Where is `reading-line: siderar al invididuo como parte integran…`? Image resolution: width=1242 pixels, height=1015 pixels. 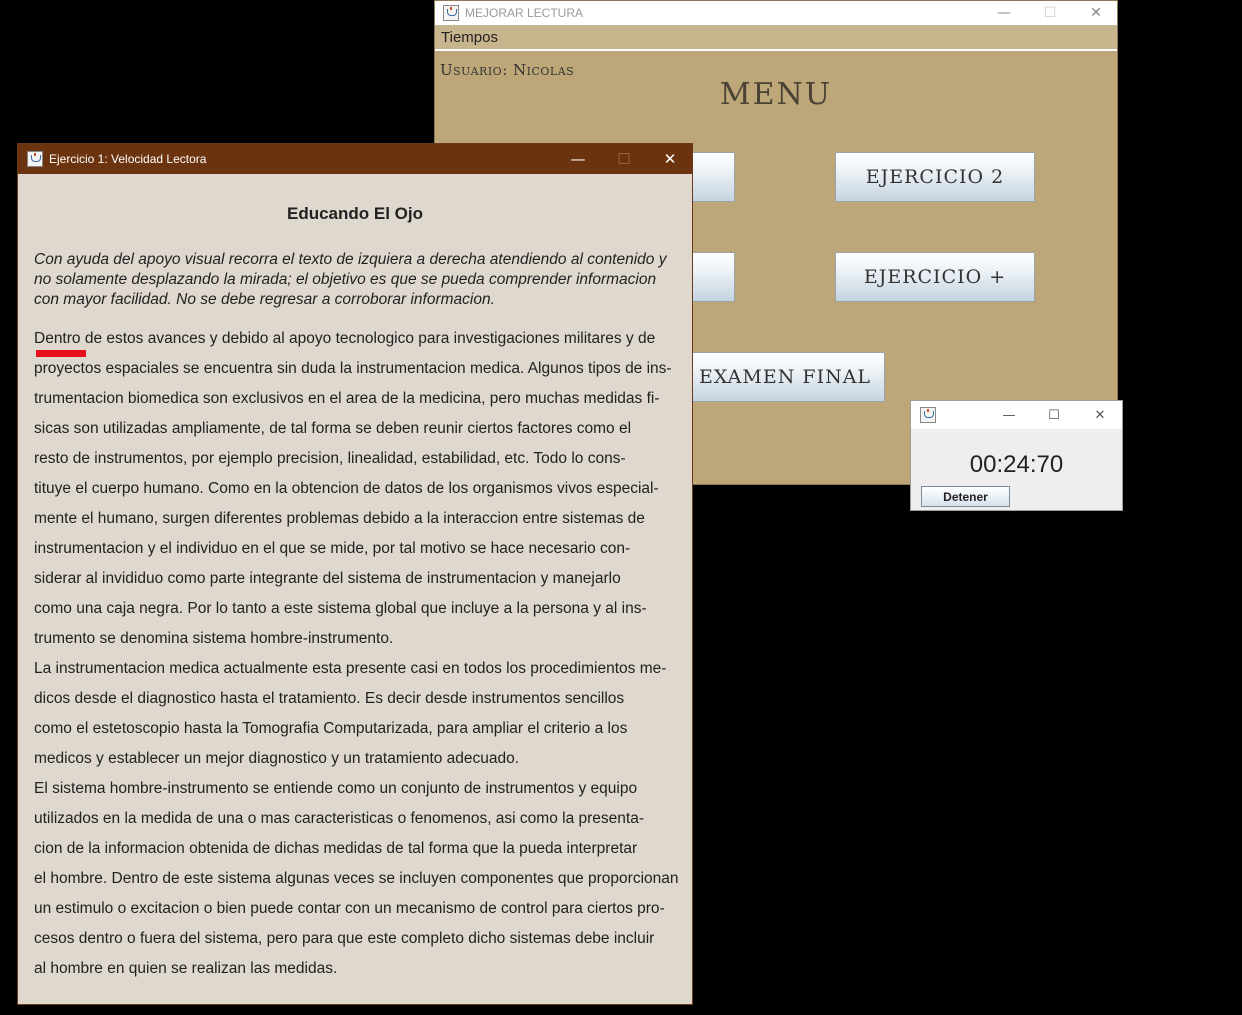
reading-line: siderar al invididuo como parte integran… is located at coordinates (327, 578).